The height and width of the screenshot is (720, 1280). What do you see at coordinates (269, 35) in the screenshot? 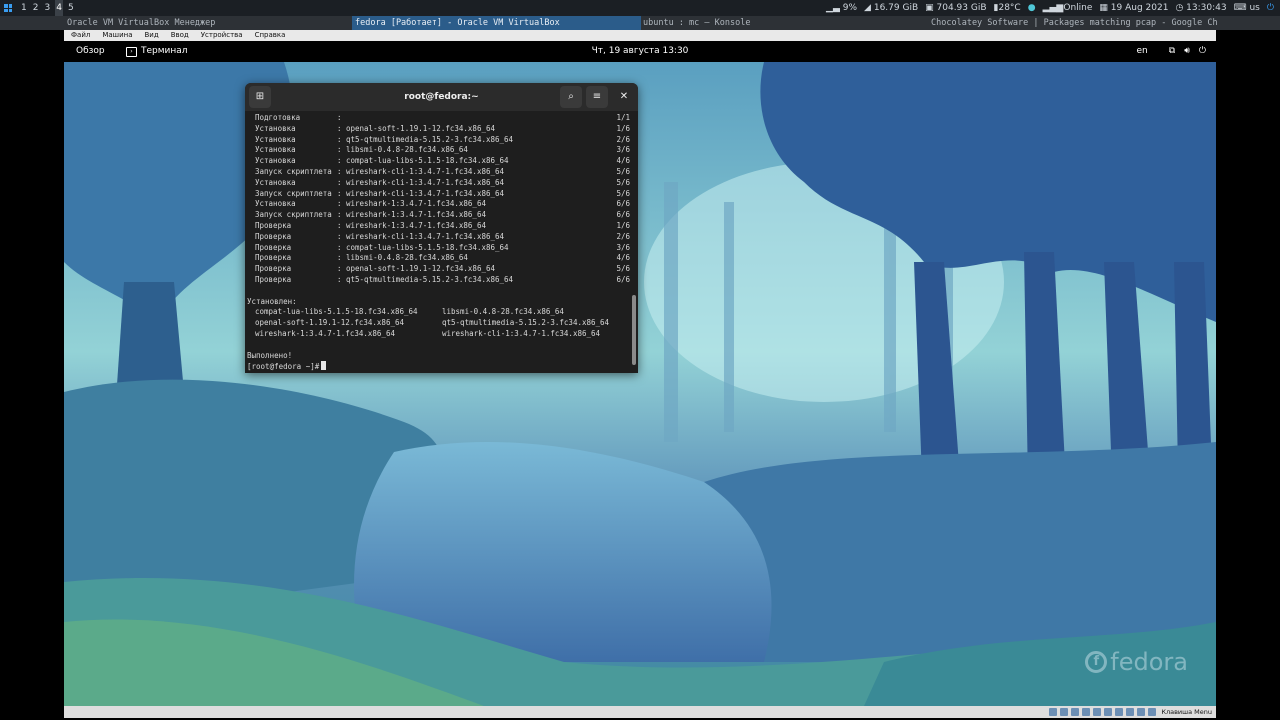
I see `menu-help: Справка` at bounding box center [269, 35].